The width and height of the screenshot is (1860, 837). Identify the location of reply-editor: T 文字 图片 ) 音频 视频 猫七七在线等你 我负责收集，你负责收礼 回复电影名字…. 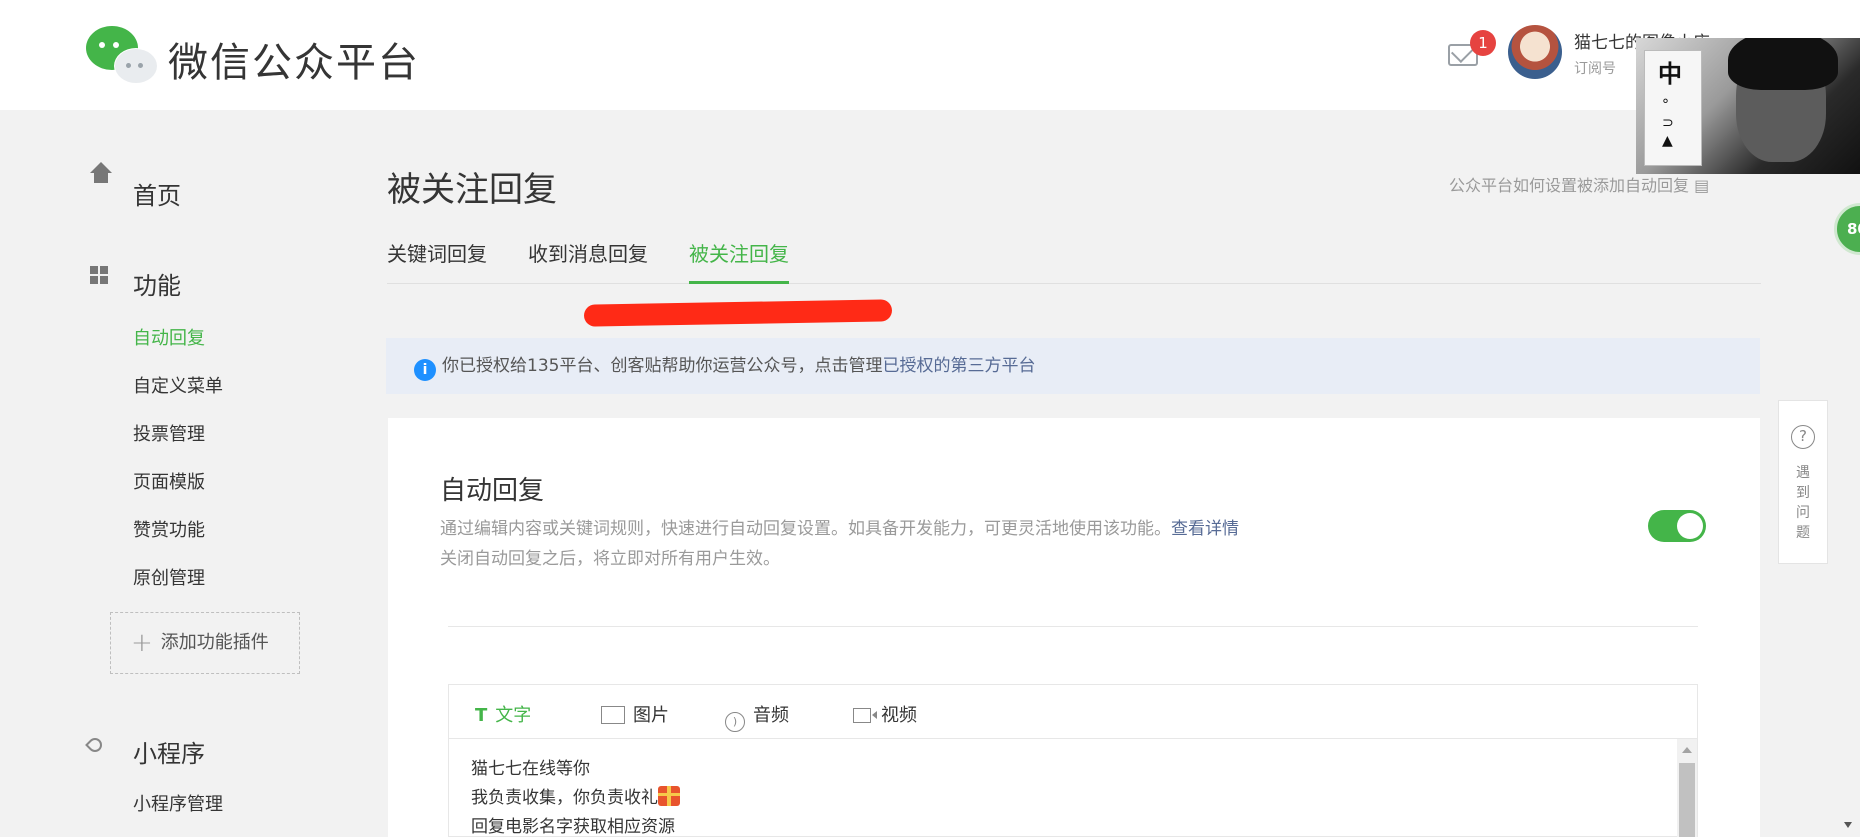
(1073, 760).